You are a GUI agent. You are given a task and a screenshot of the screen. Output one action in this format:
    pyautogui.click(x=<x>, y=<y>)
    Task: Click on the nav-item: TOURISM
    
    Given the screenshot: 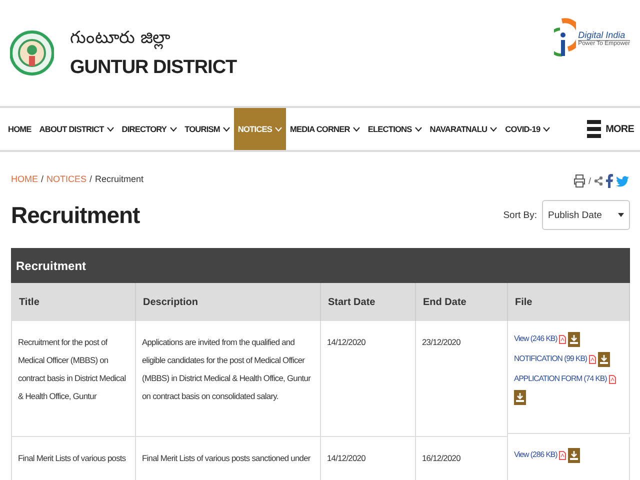 What is the action you would take?
    pyautogui.click(x=207, y=129)
    